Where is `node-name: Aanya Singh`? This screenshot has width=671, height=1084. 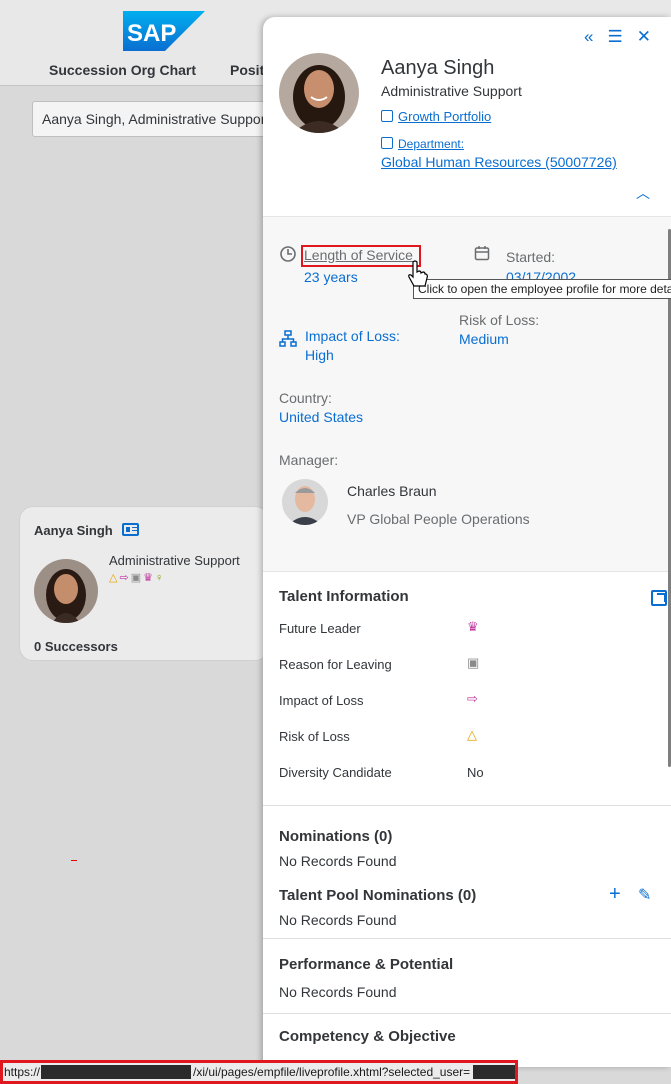 node-name: Aanya Singh is located at coordinates (73, 530).